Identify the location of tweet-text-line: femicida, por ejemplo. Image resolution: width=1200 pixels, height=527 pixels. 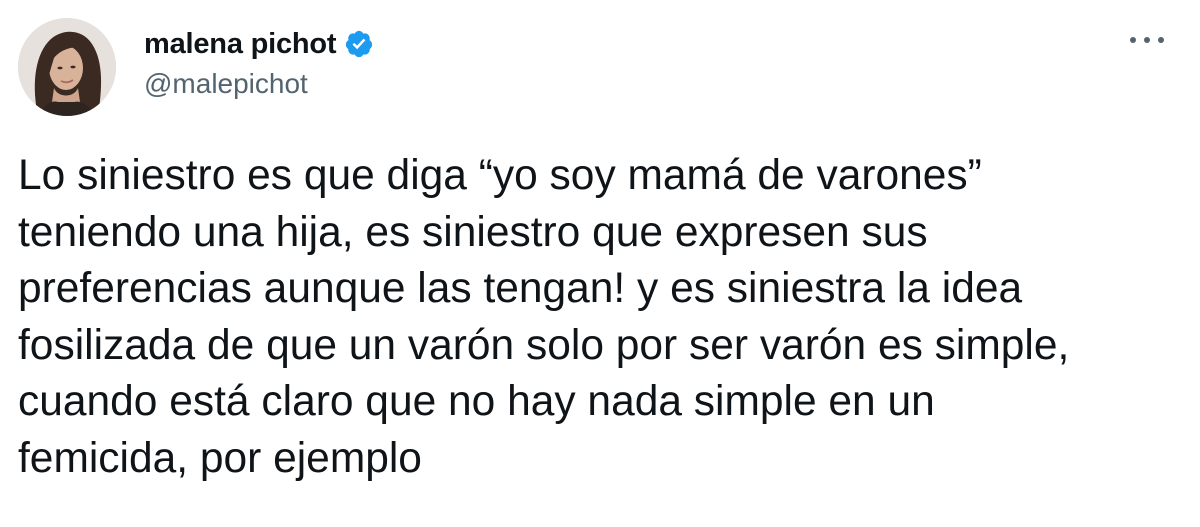
(220, 458).